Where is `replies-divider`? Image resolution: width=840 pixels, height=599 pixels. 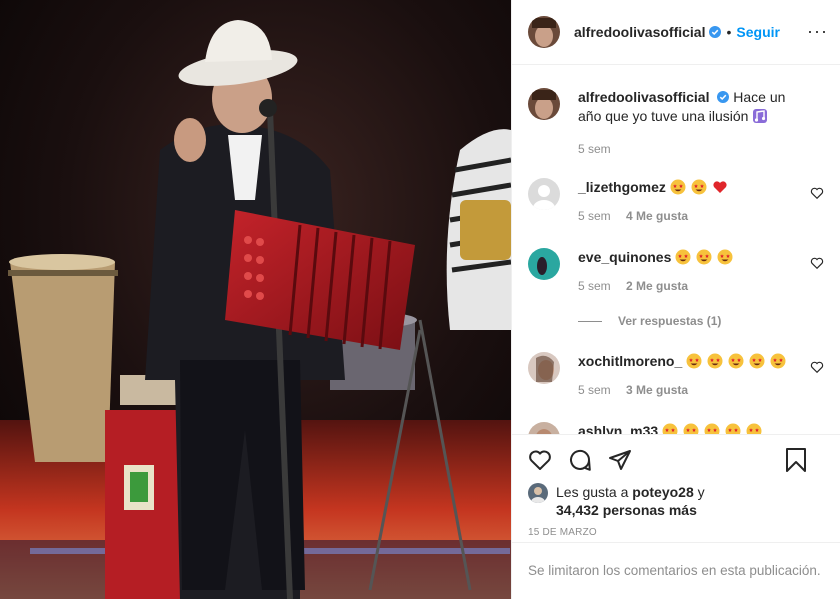
replies-divider is located at coordinates (590, 322).